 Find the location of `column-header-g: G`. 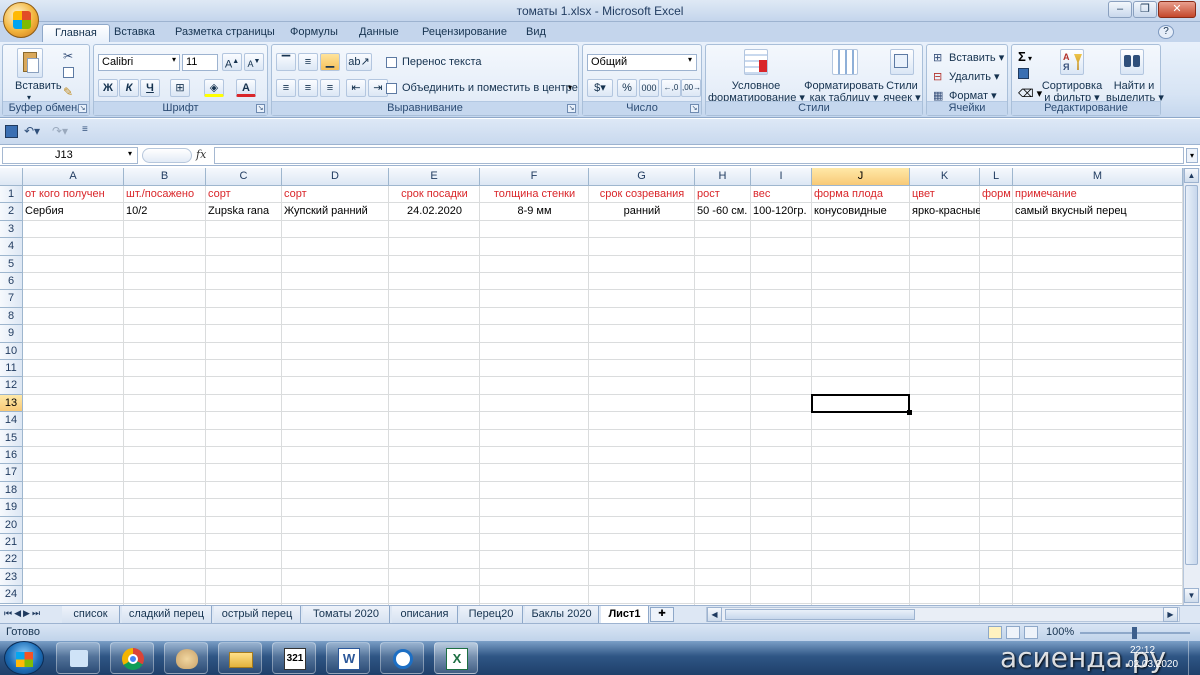

column-header-g: G is located at coordinates (642, 177).